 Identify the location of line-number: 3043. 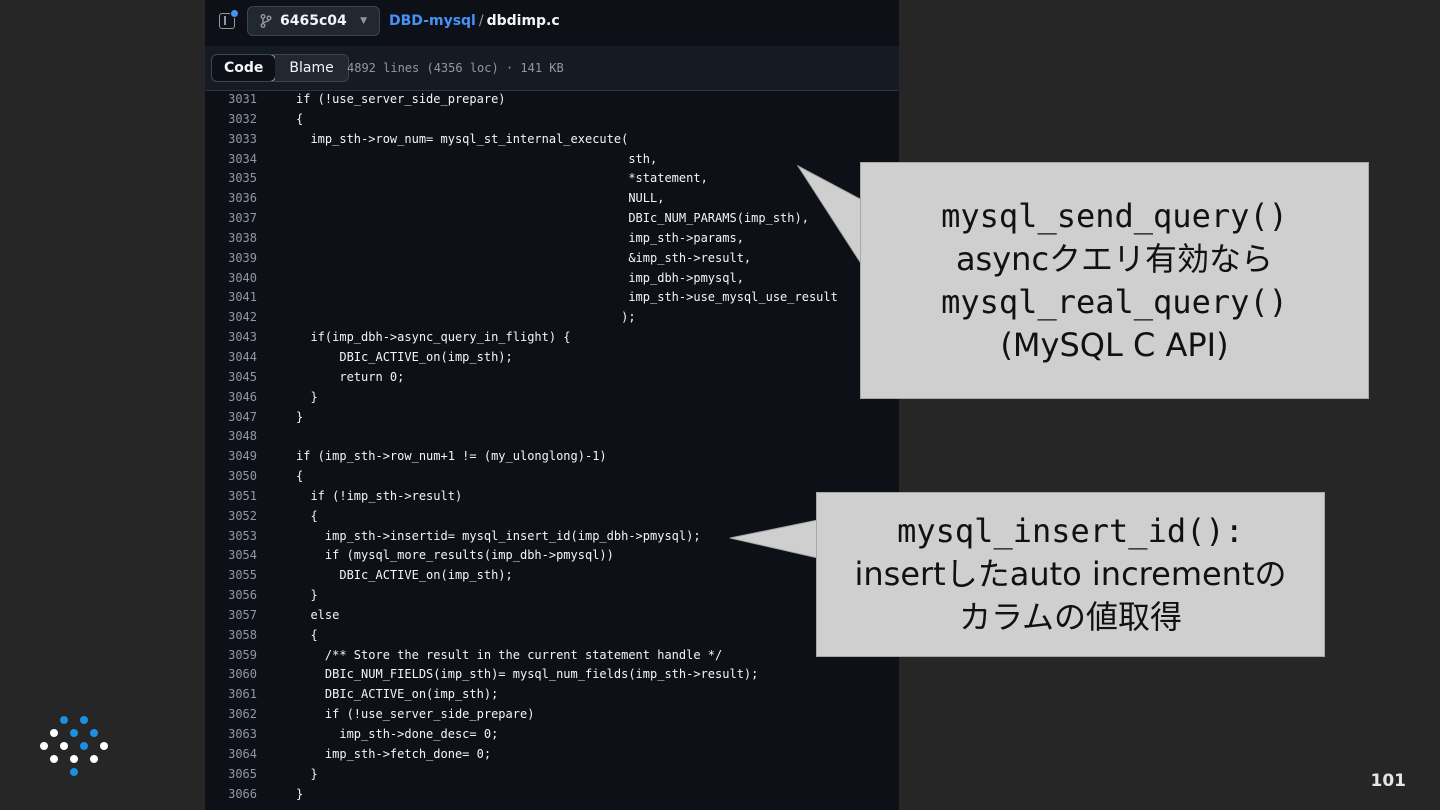
(231, 338).